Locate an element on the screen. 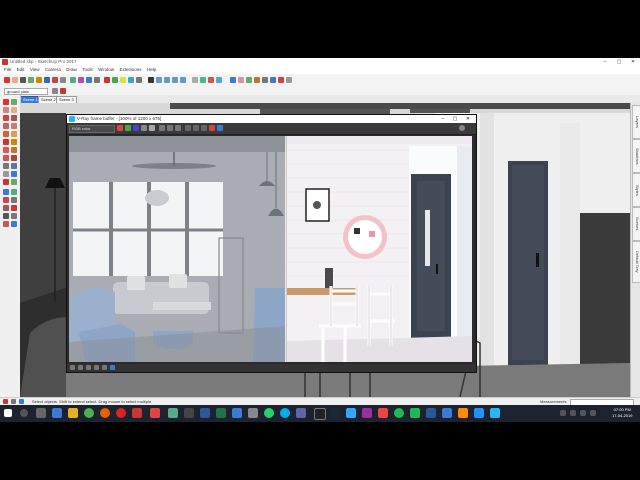  tape-tool-icon is located at coordinates (63, 80).